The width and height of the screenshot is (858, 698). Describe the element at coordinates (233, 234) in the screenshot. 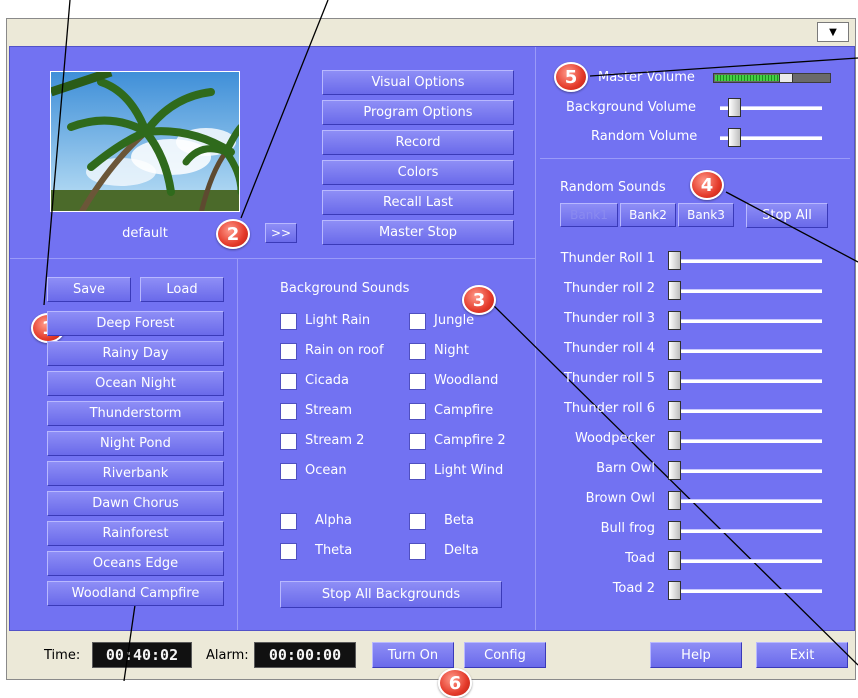

I see `callout-badge-2: 2` at that location.